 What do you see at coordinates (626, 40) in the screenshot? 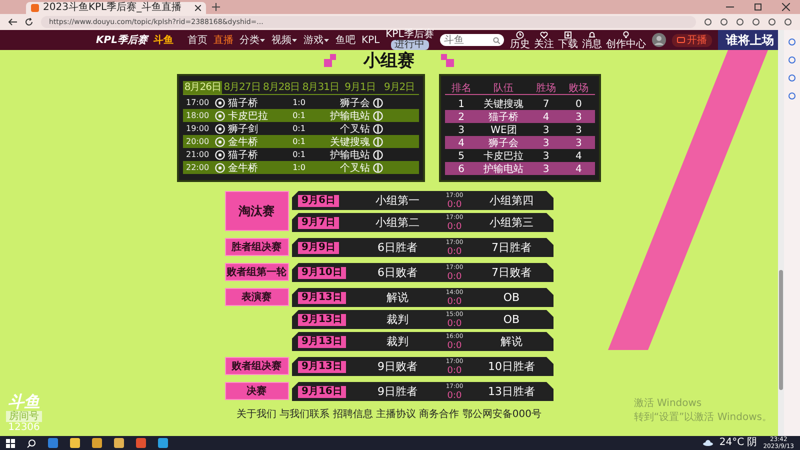
I see `header-action: 创作中心` at bounding box center [626, 40].